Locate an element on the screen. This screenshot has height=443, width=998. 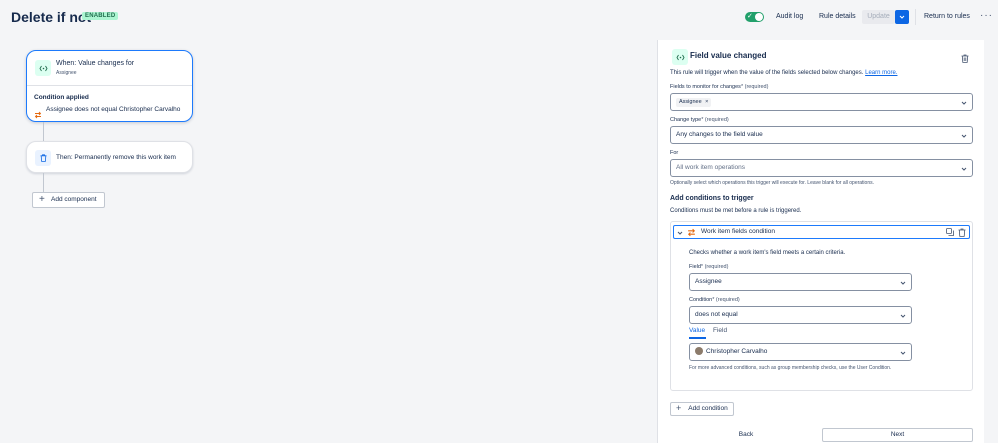
trigger-title: When: Value changes for is located at coordinates (95, 63).